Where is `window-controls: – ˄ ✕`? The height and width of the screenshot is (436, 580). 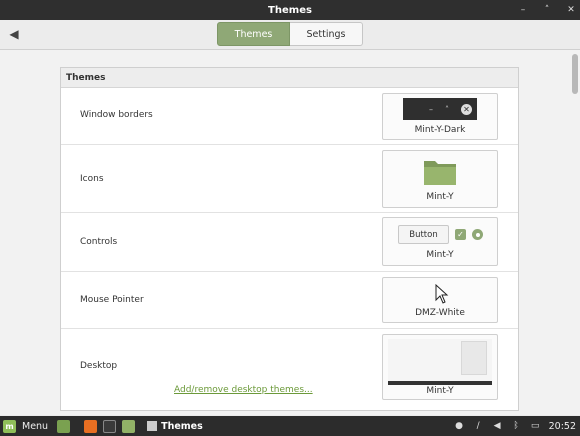
window-controls: – ˄ ✕ is located at coordinates (547, 10).